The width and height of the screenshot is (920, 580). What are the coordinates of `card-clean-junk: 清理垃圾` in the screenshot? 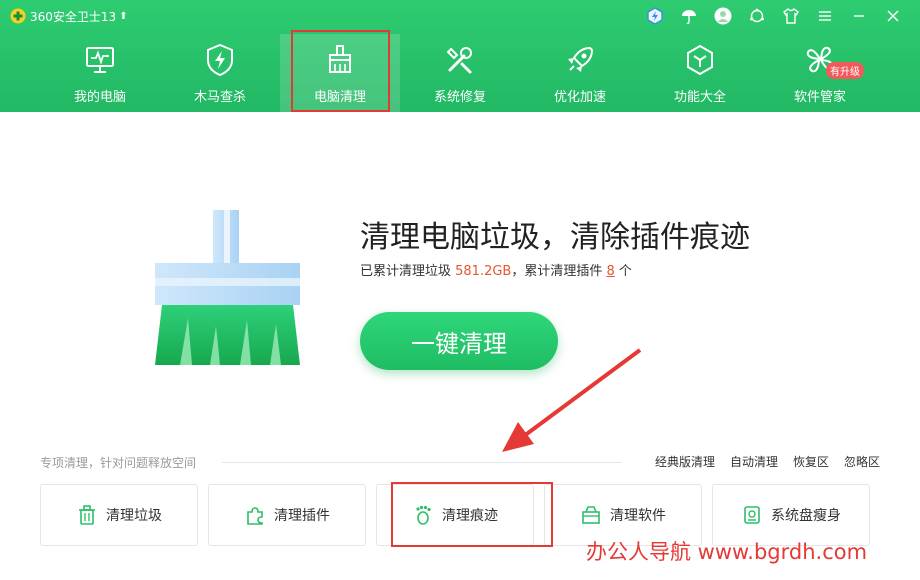 It's located at (119, 515).